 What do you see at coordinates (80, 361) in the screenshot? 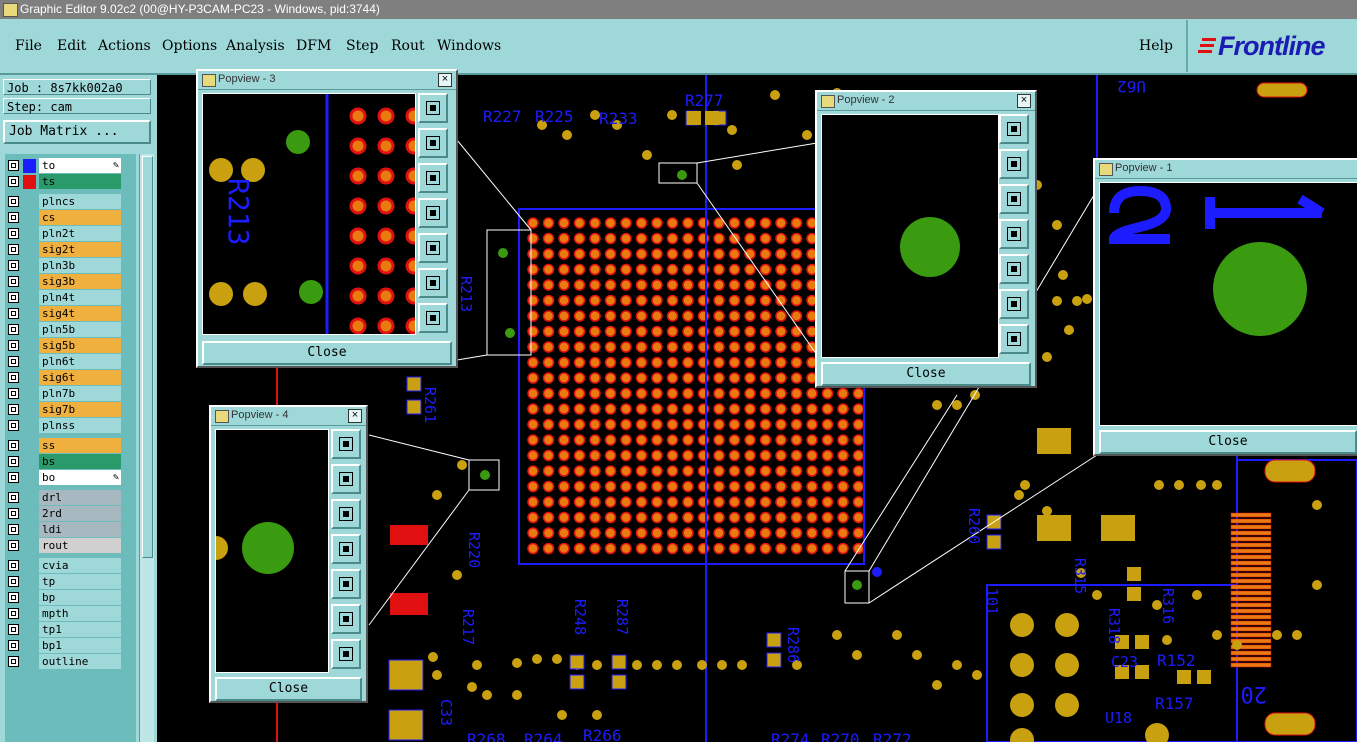
I see `layer-name: pln6t` at bounding box center [80, 361].